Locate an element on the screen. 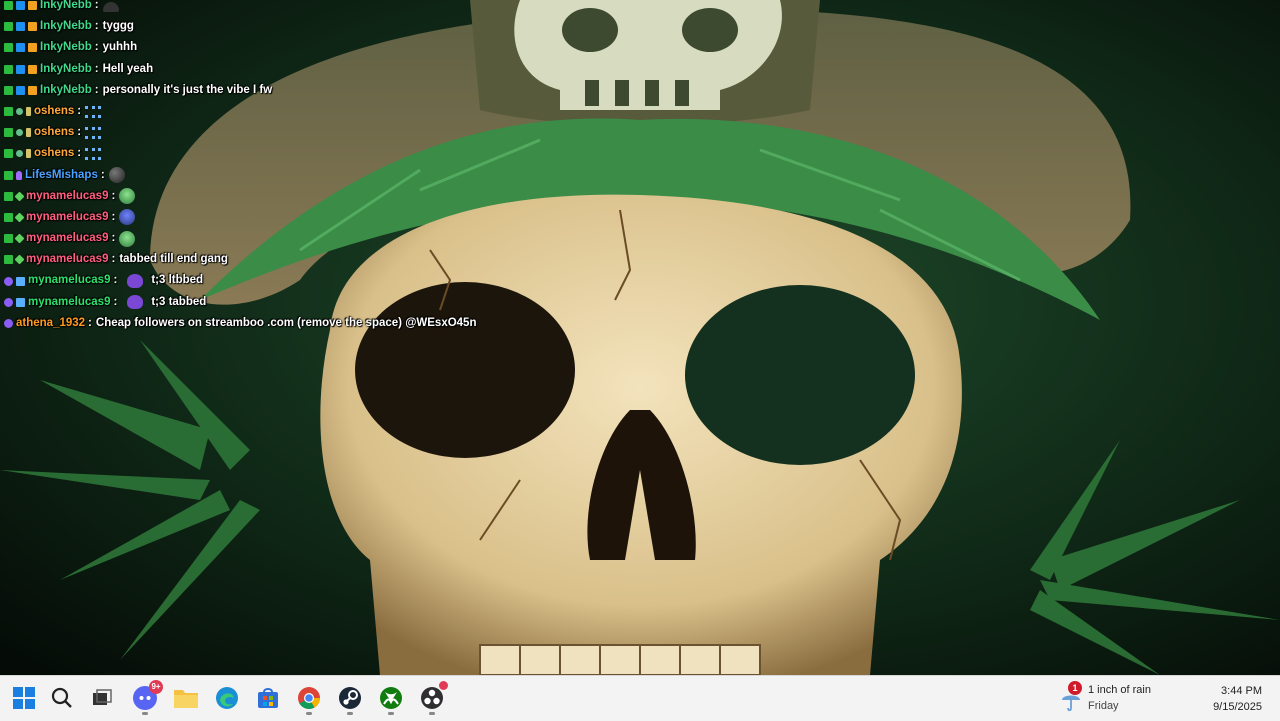 The image size is (1280, 721). chat-text: tabbed till end gang is located at coordinates (173, 259).